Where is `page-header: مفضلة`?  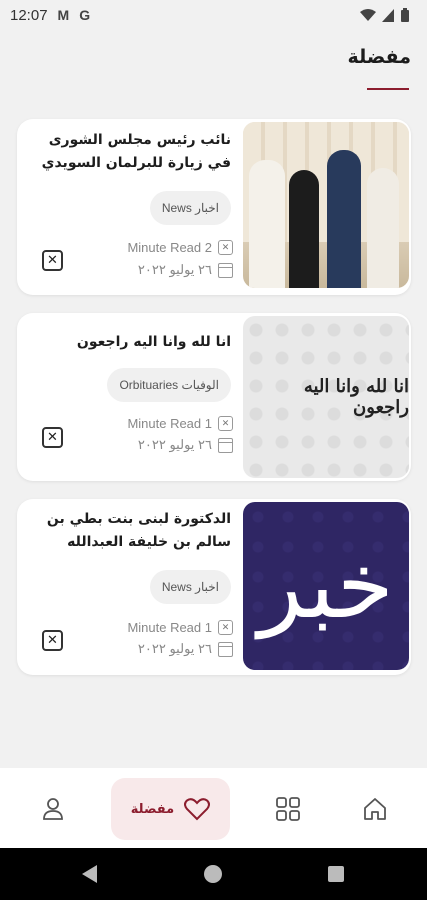 page-header: مفضلة is located at coordinates (311, 71).